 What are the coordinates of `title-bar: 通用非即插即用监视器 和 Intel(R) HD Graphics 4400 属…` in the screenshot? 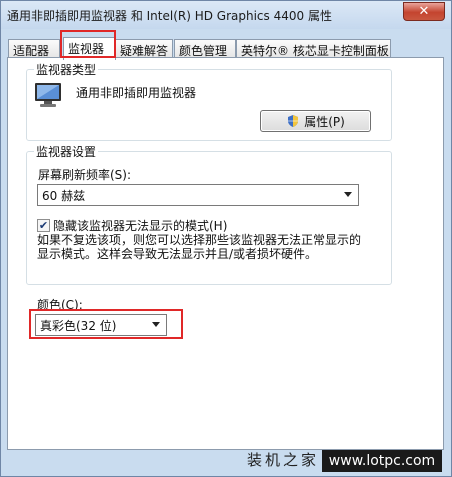 It's located at (226, 15).